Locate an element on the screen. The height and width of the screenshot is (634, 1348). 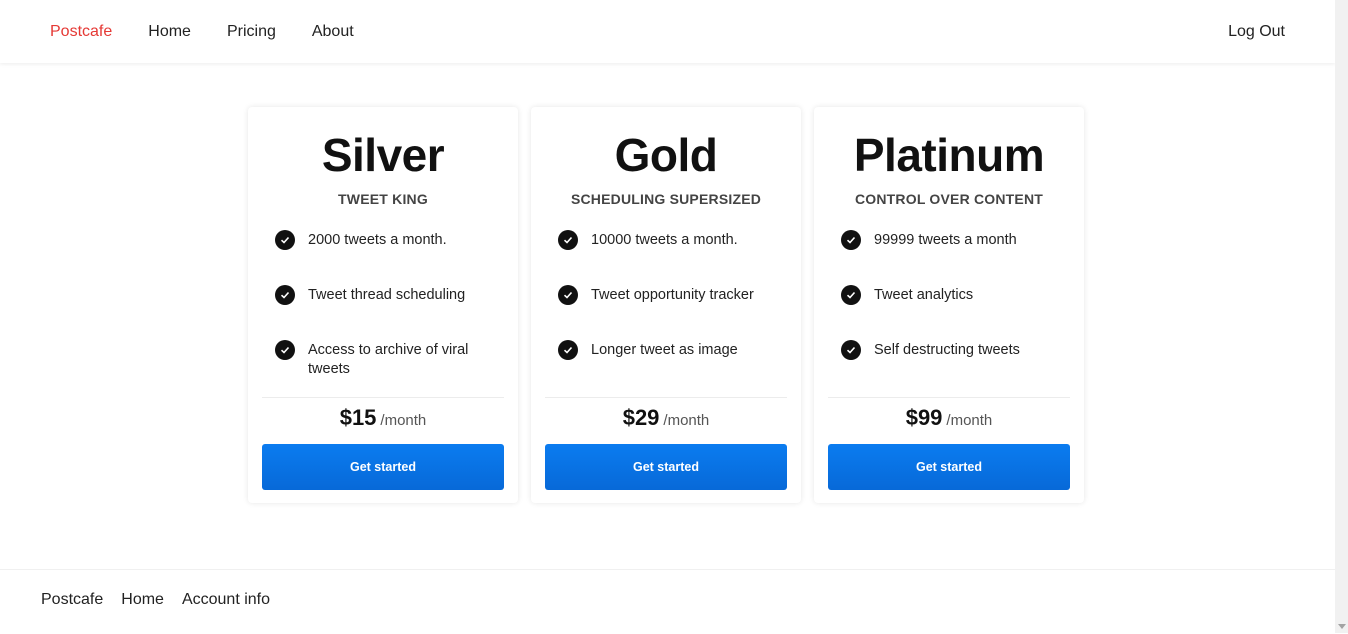
feature-text: 2000 tweets a month. is located at coordinates (377, 240).